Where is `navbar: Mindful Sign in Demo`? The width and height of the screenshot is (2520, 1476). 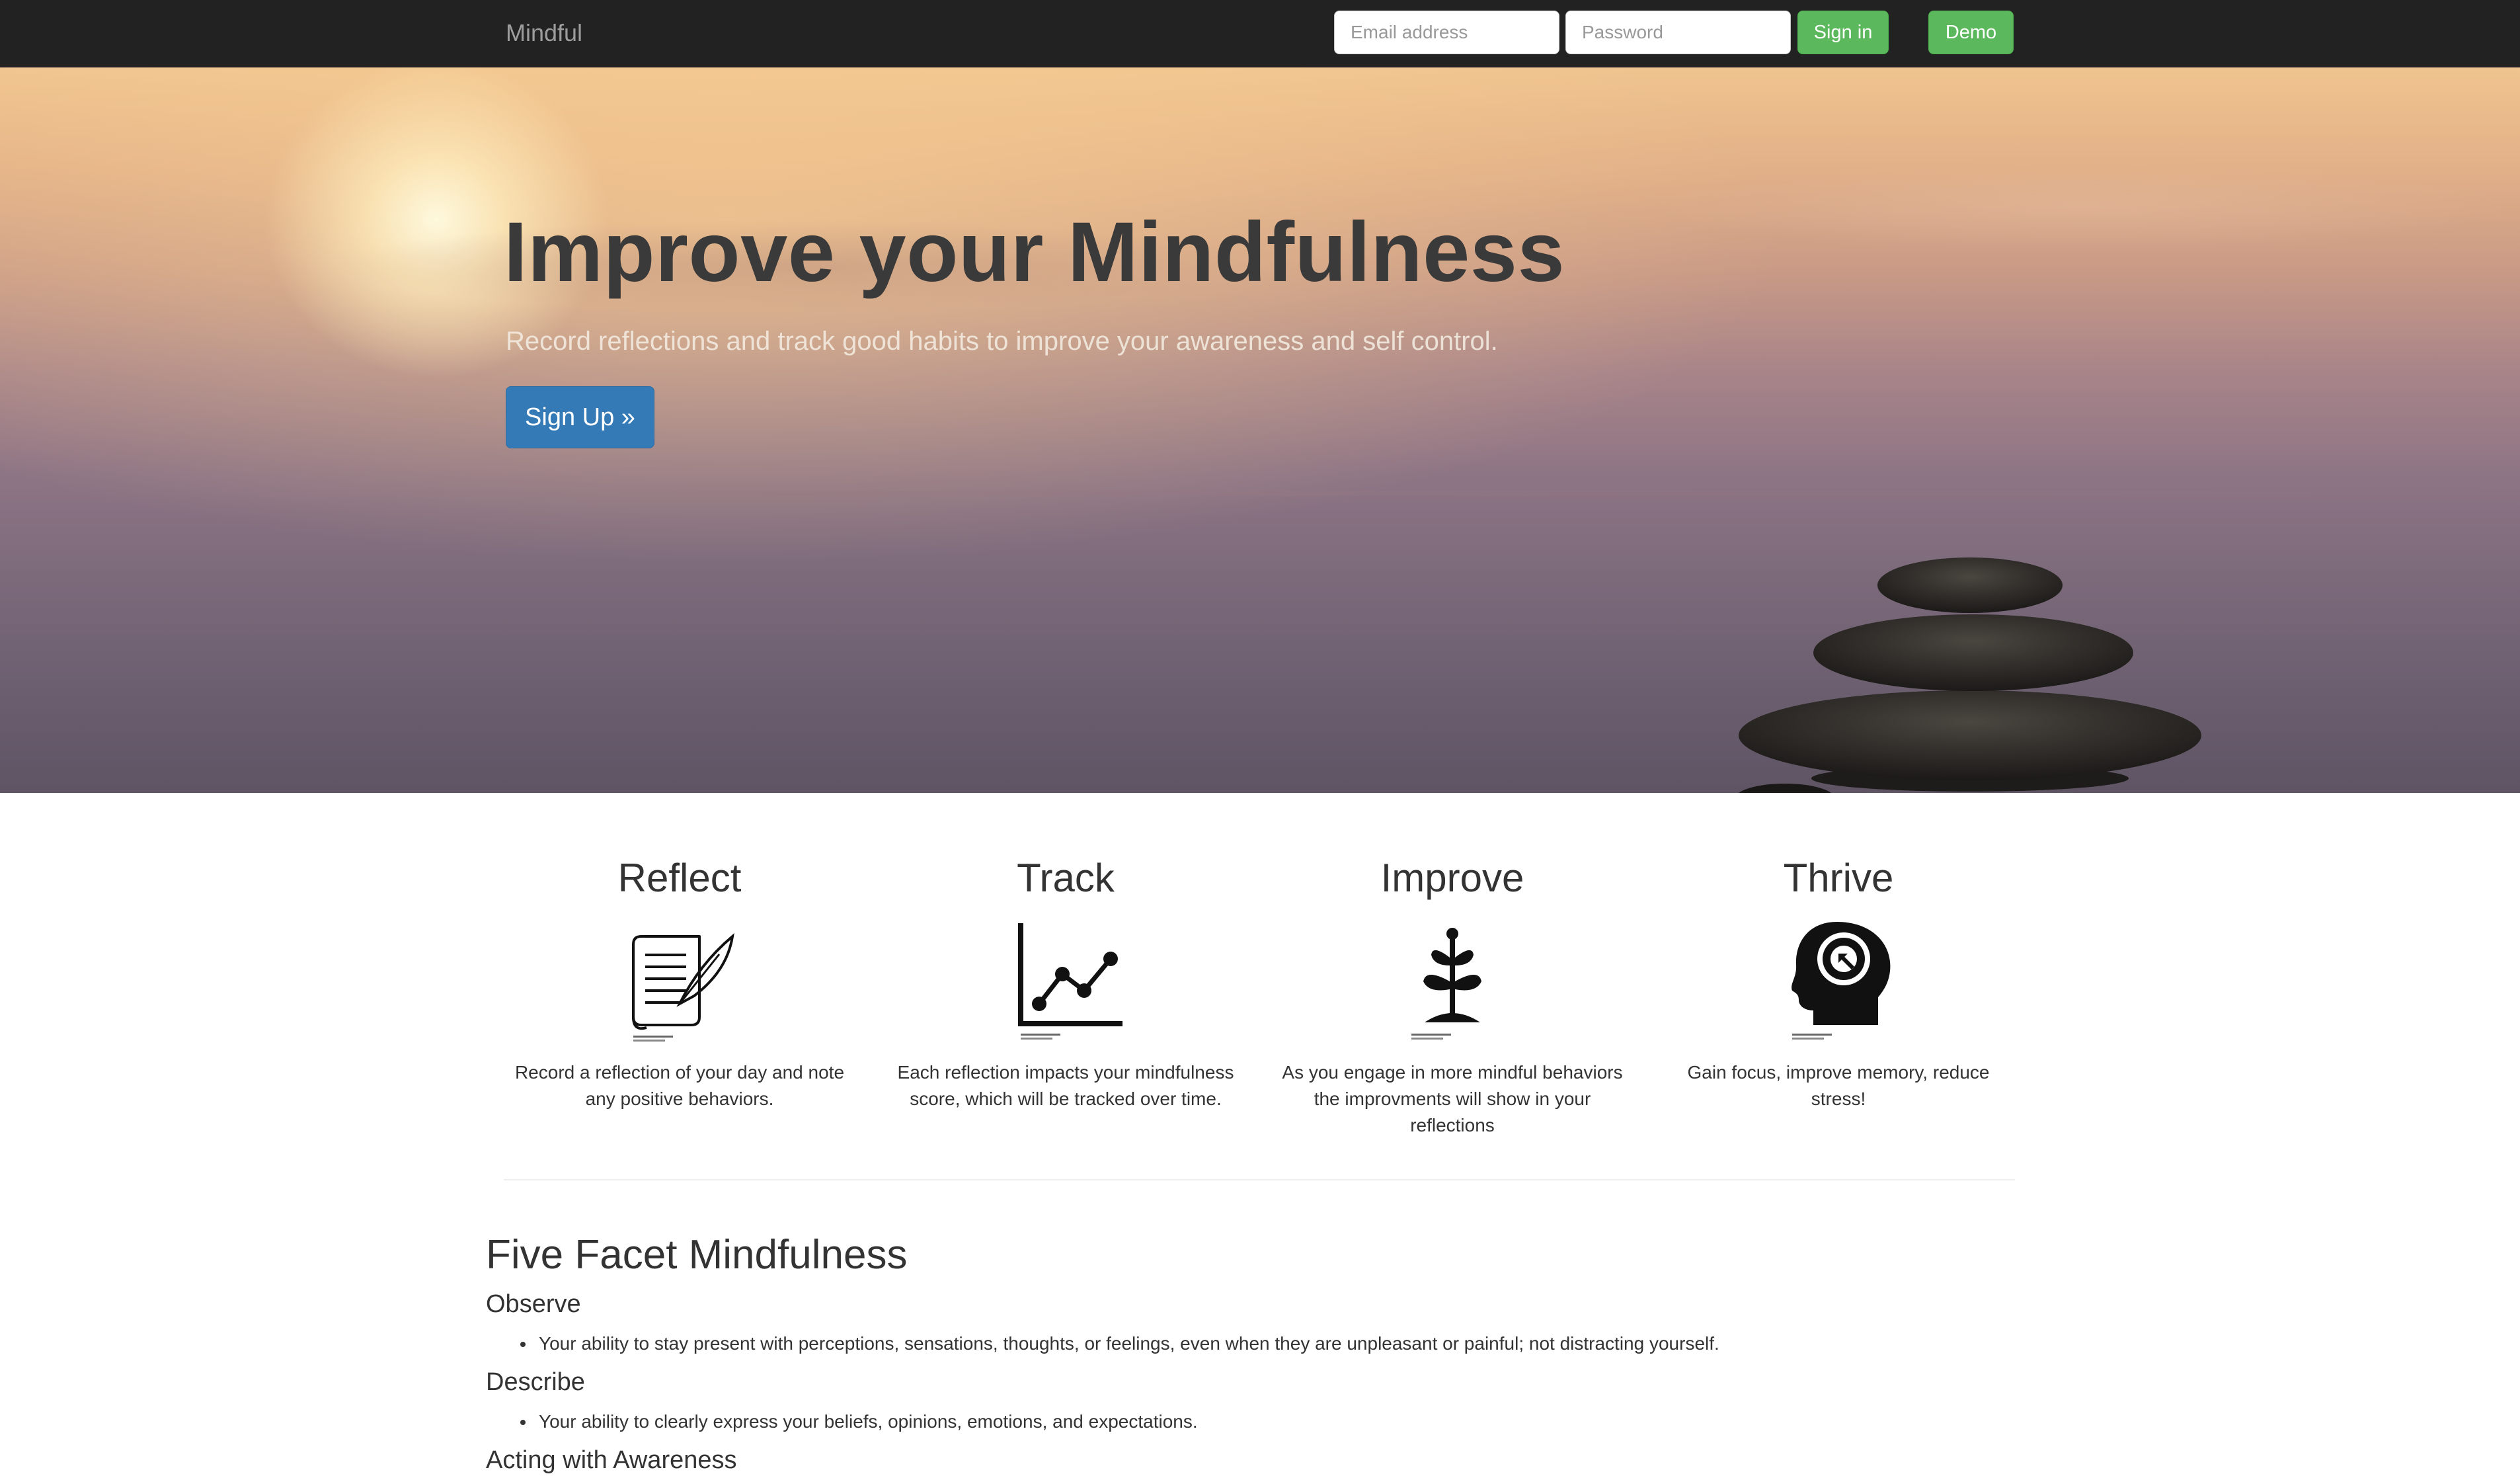
navbar: Mindful Sign in Demo is located at coordinates (1260, 33).